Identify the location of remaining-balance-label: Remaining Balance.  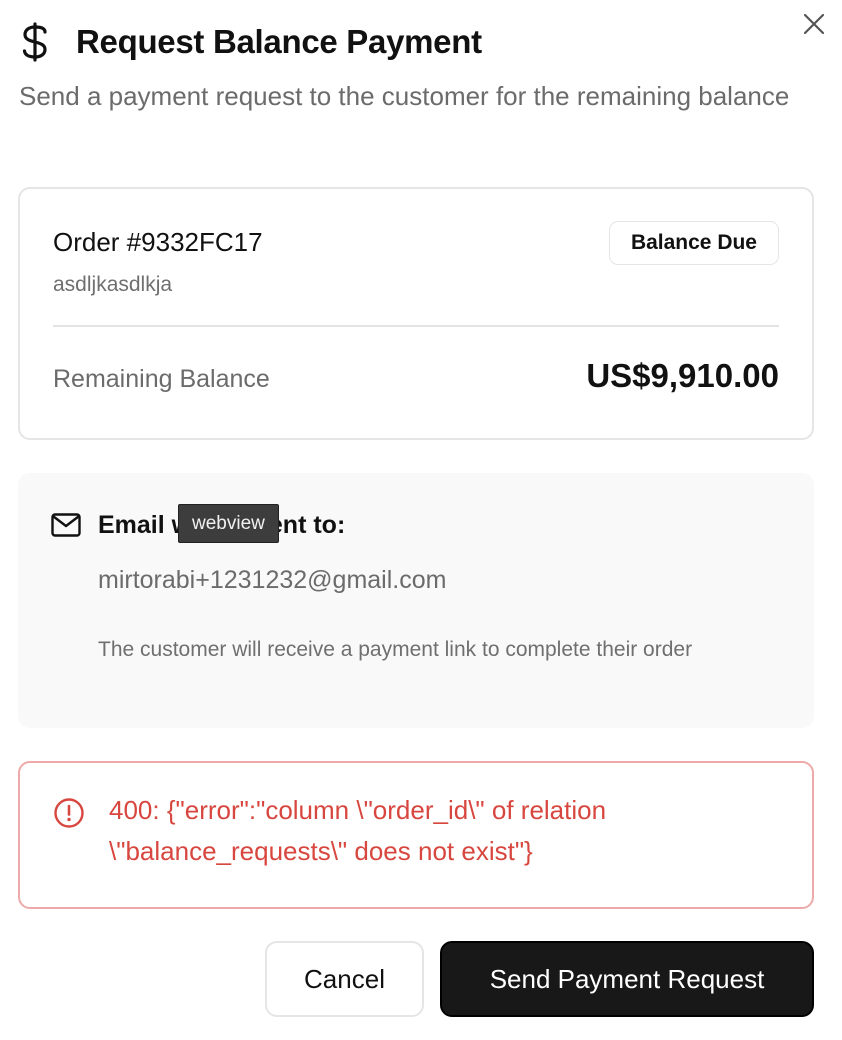
(161, 379).